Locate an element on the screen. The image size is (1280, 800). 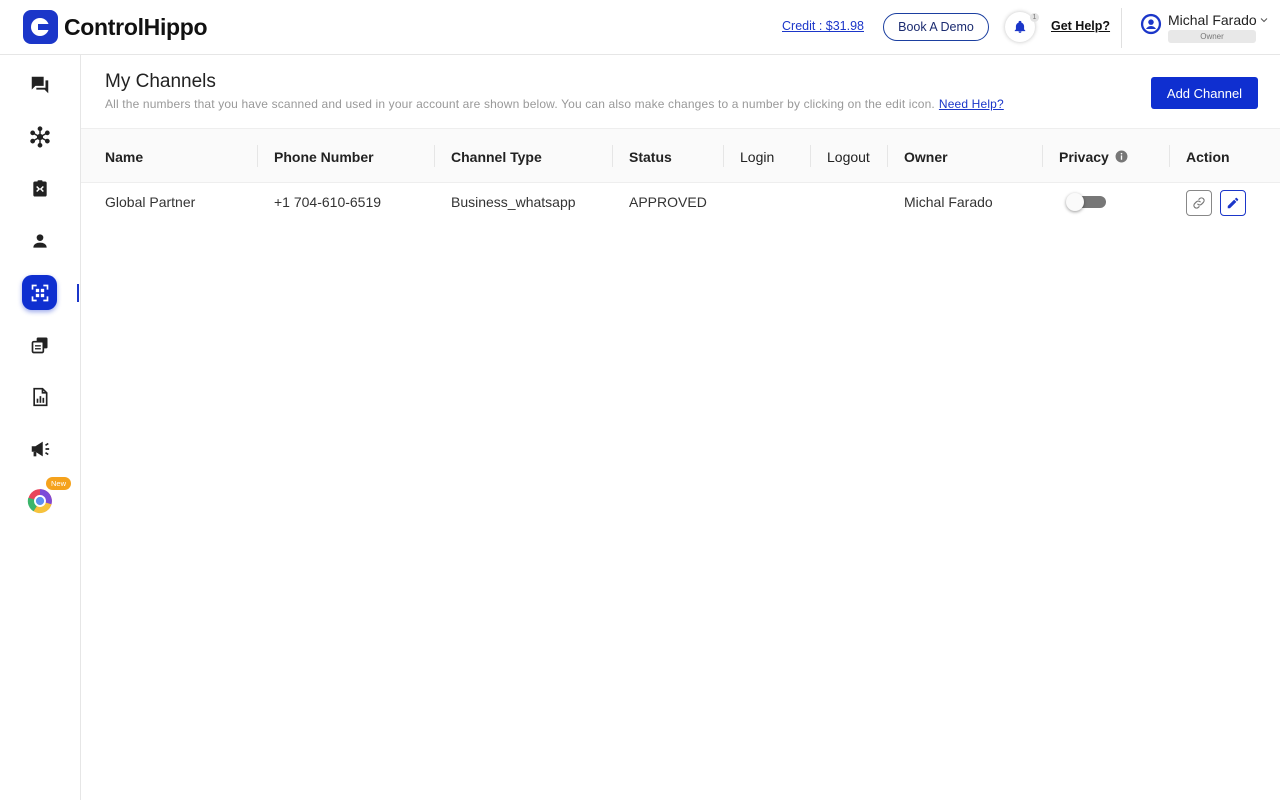
credit-link: Credit : $31.98 is located at coordinates (823, 26).